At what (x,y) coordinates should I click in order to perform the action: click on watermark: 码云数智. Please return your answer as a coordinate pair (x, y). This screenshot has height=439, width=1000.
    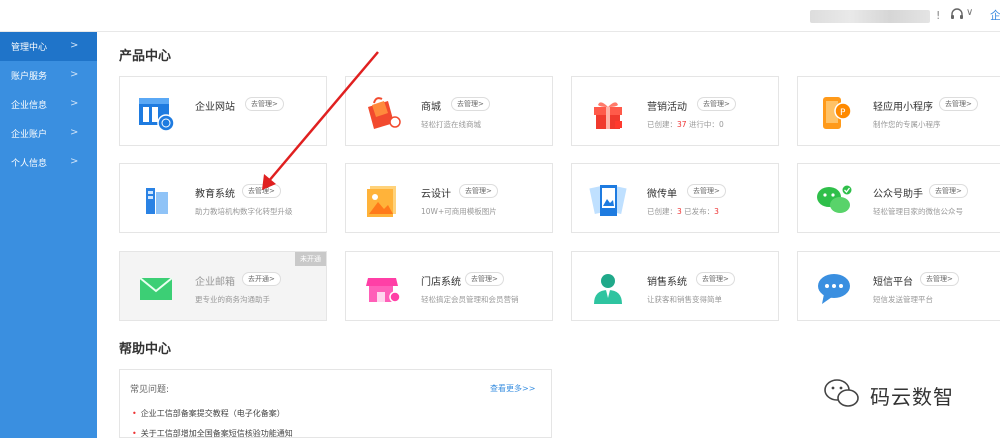
    Looking at the image, I should click on (902, 395).